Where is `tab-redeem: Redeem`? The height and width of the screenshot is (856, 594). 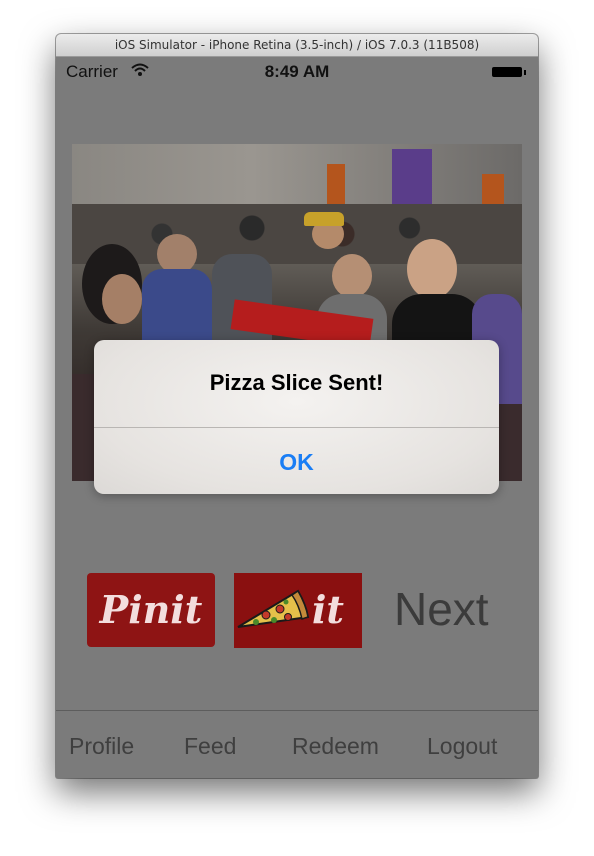 tab-redeem: Redeem is located at coordinates (335, 746).